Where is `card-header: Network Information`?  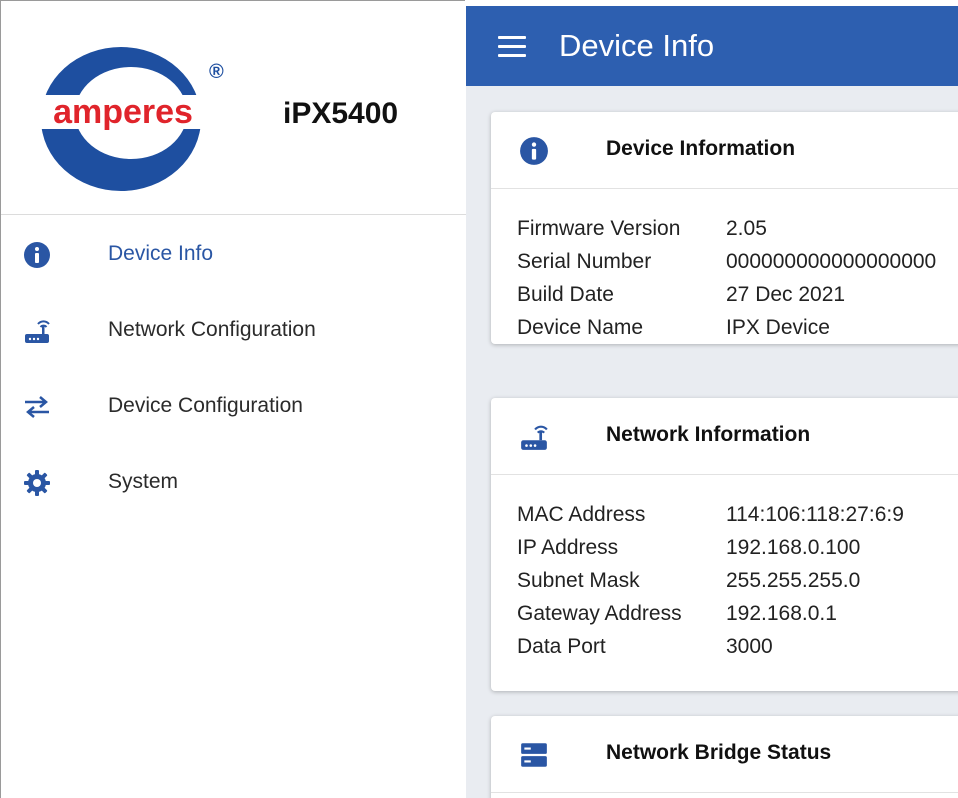
card-header: Network Information is located at coordinates (724, 436).